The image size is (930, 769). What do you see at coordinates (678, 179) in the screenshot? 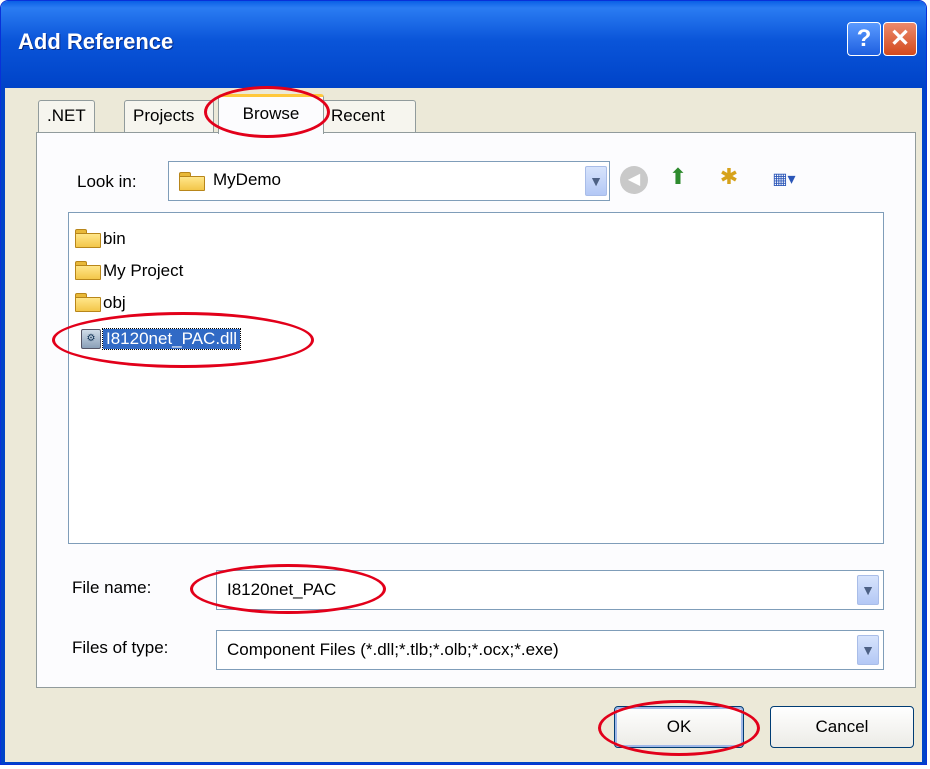
I see `up-folder-icon: ⬆` at bounding box center [678, 179].